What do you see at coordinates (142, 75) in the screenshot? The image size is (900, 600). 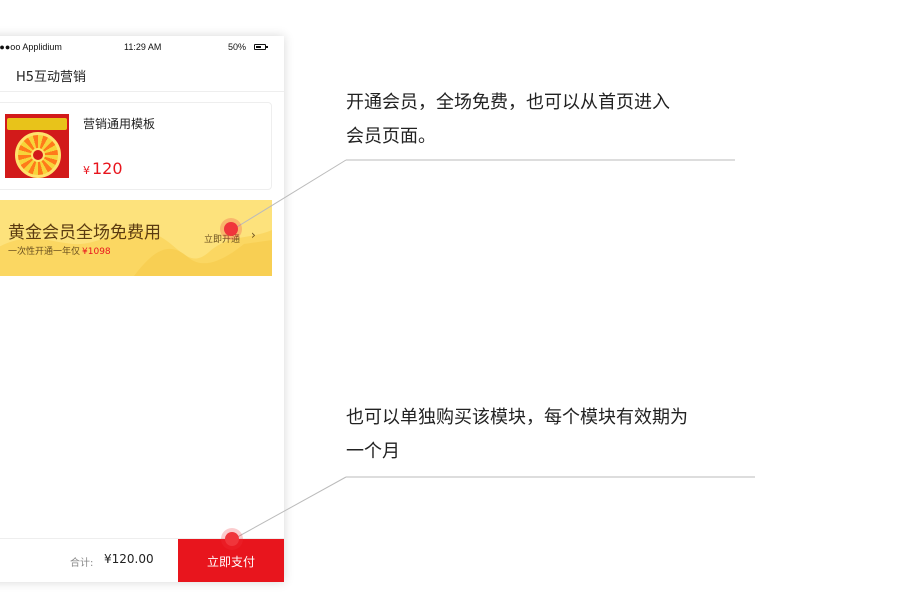 I see `nav-bar: ‹ H5互动营销` at bounding box center [142, 75].